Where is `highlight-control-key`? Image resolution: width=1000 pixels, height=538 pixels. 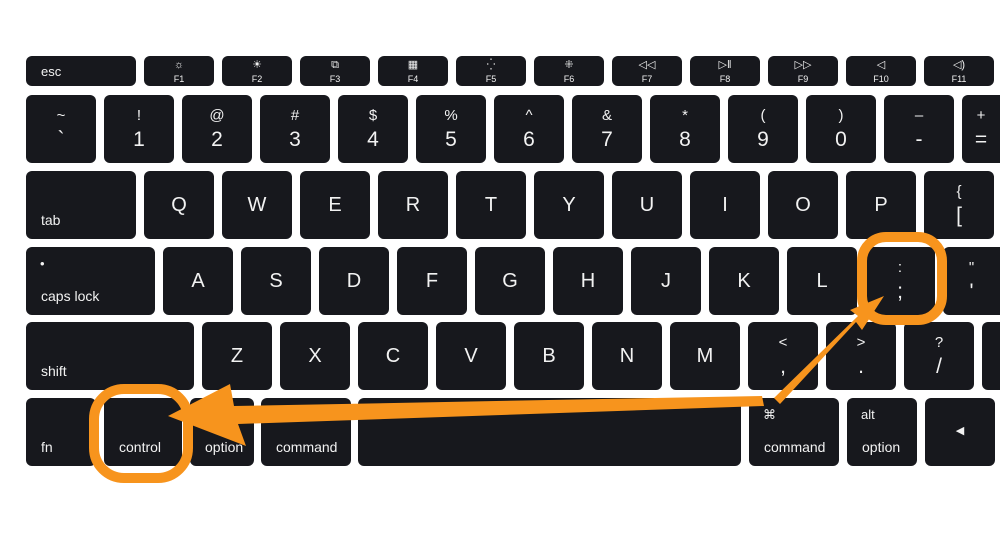 highlight-control-key is located at coordinates (141, 433).